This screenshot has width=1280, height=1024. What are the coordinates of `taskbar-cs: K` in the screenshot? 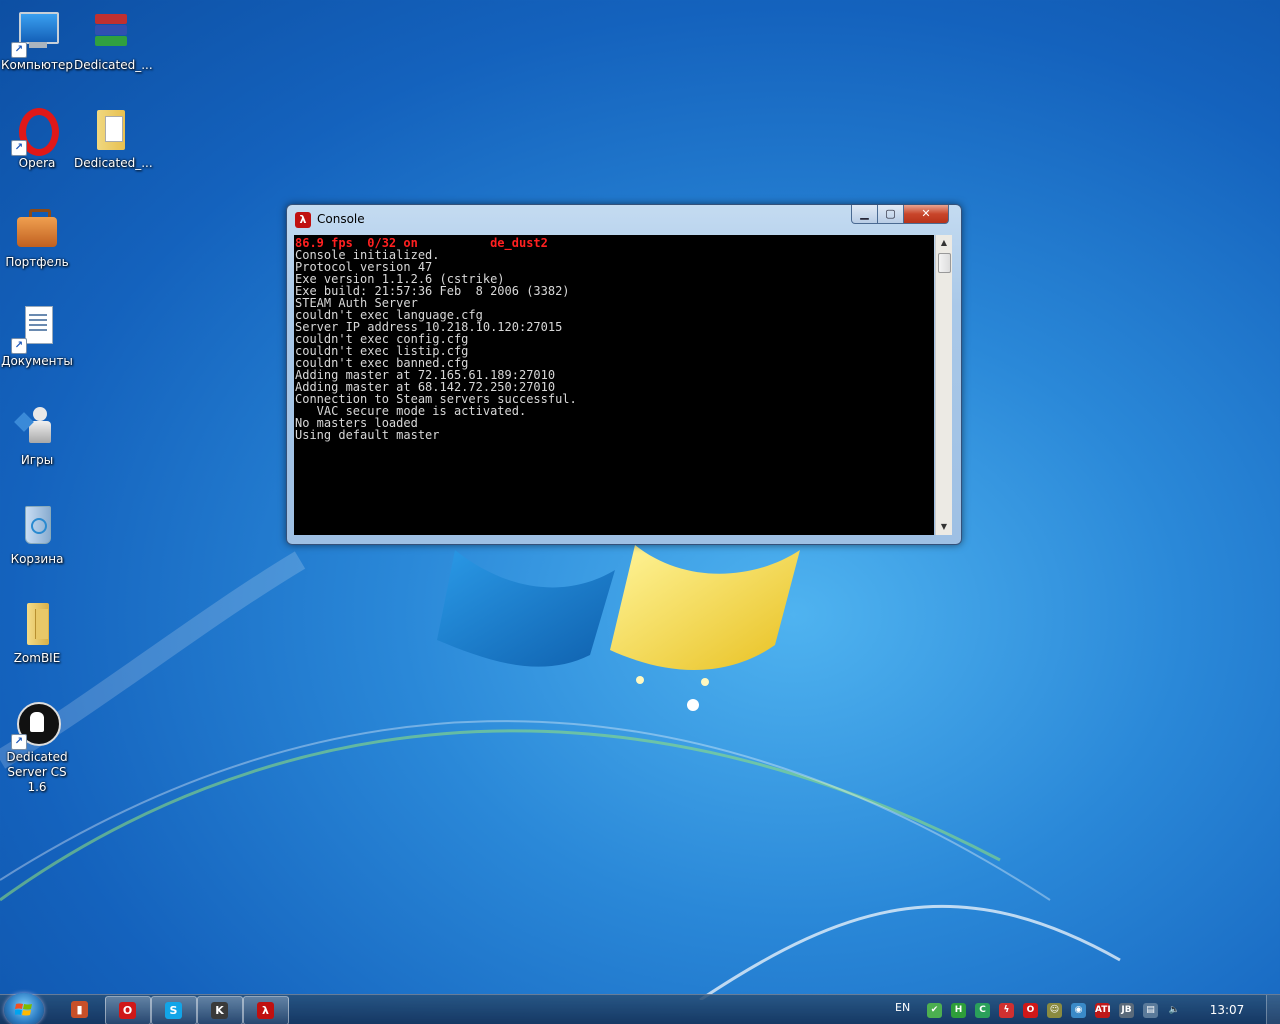 It's located at (220, 1010).